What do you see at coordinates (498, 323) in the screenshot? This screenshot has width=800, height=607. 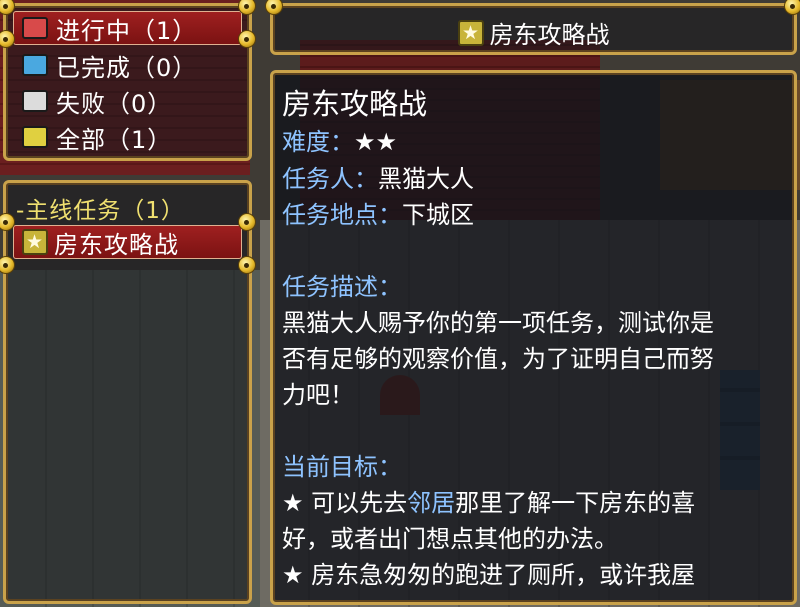 I see `description-line: 黑猫大人赐予你的第一项任务，测试你是` at bounding box center [498, 323].